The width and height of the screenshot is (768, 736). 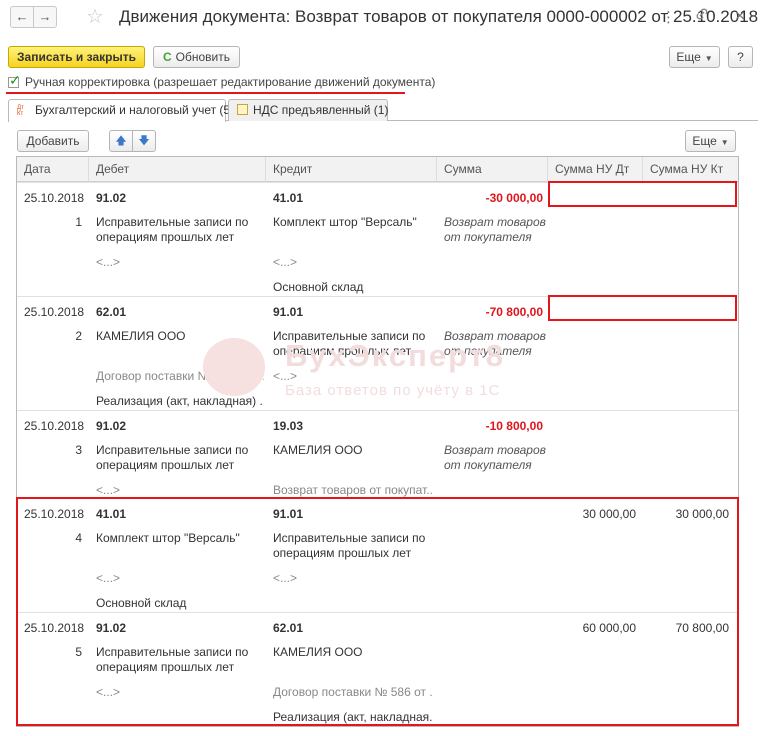 I want to click on move-up-icon: 🡅, so click(x=121, y=141).